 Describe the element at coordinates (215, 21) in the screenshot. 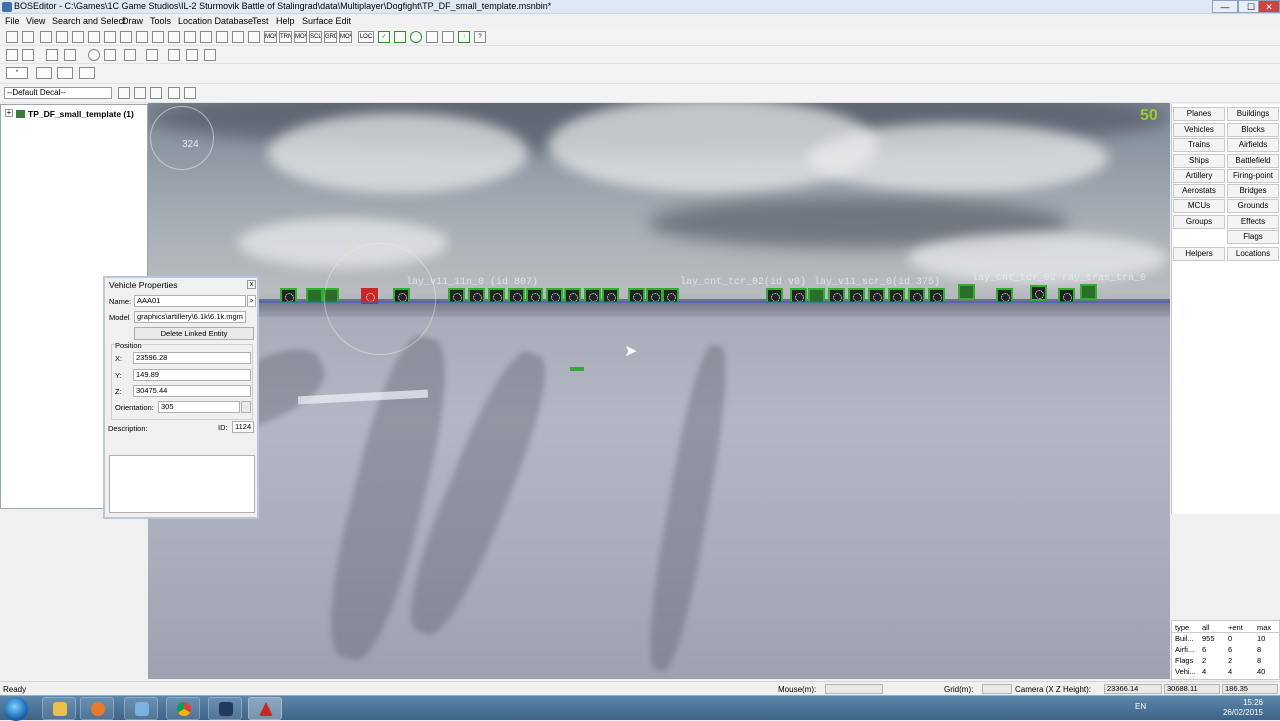

I see `menu-location-database: Location Database` at that location.